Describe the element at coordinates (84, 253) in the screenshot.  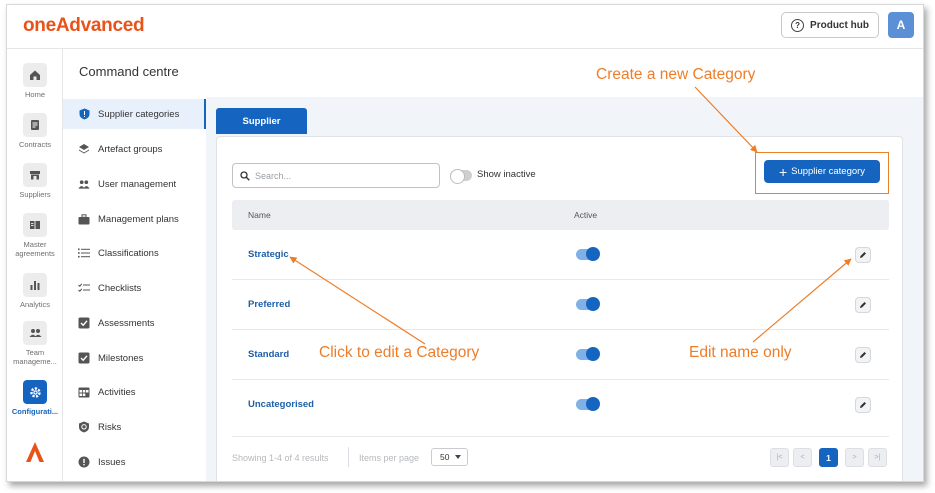
I see `list-icon` at that location.